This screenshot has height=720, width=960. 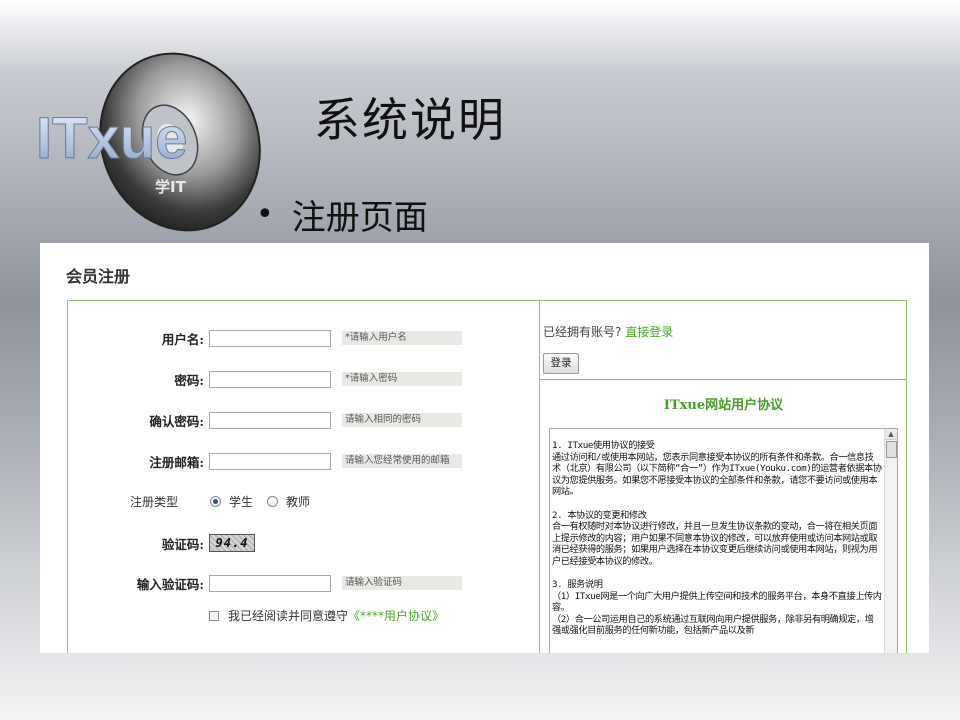 I want to click on password-input, so click(x=270, y=379).